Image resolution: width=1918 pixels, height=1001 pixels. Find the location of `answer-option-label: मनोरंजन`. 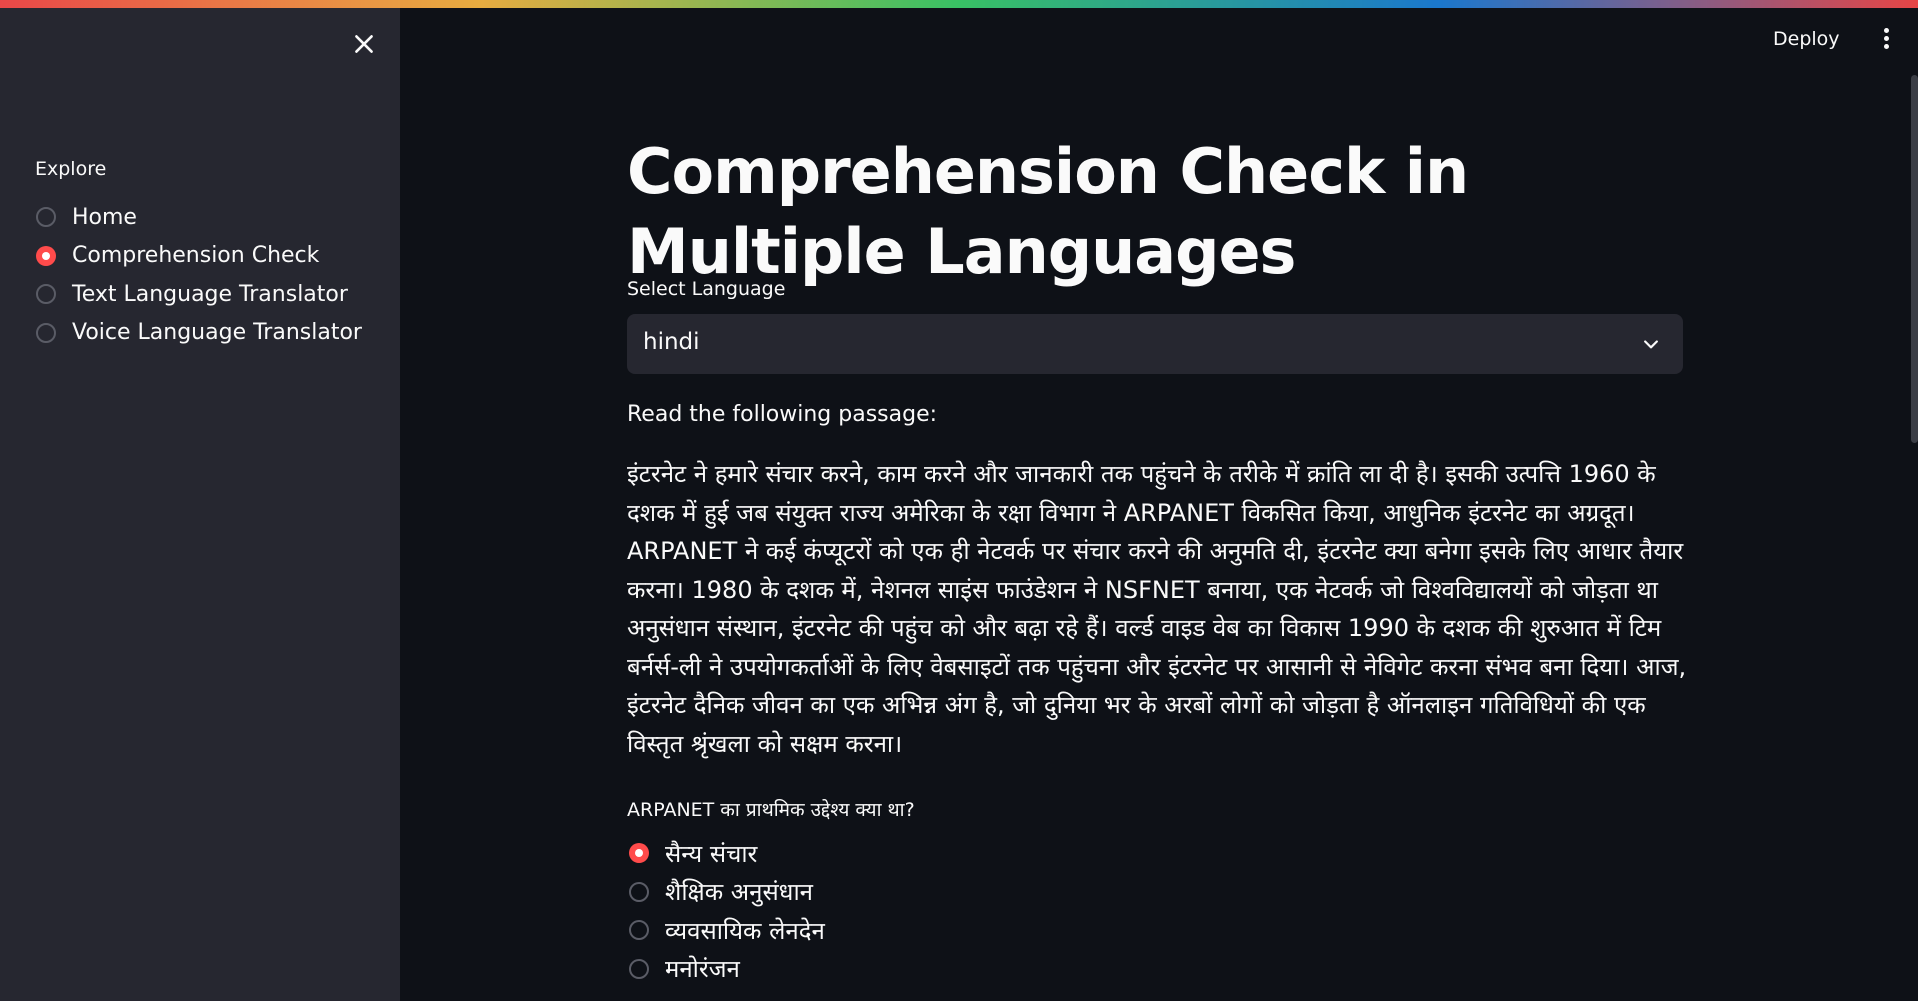

answer-option-label: मनोरंजन is located at coordinates (702, 969).